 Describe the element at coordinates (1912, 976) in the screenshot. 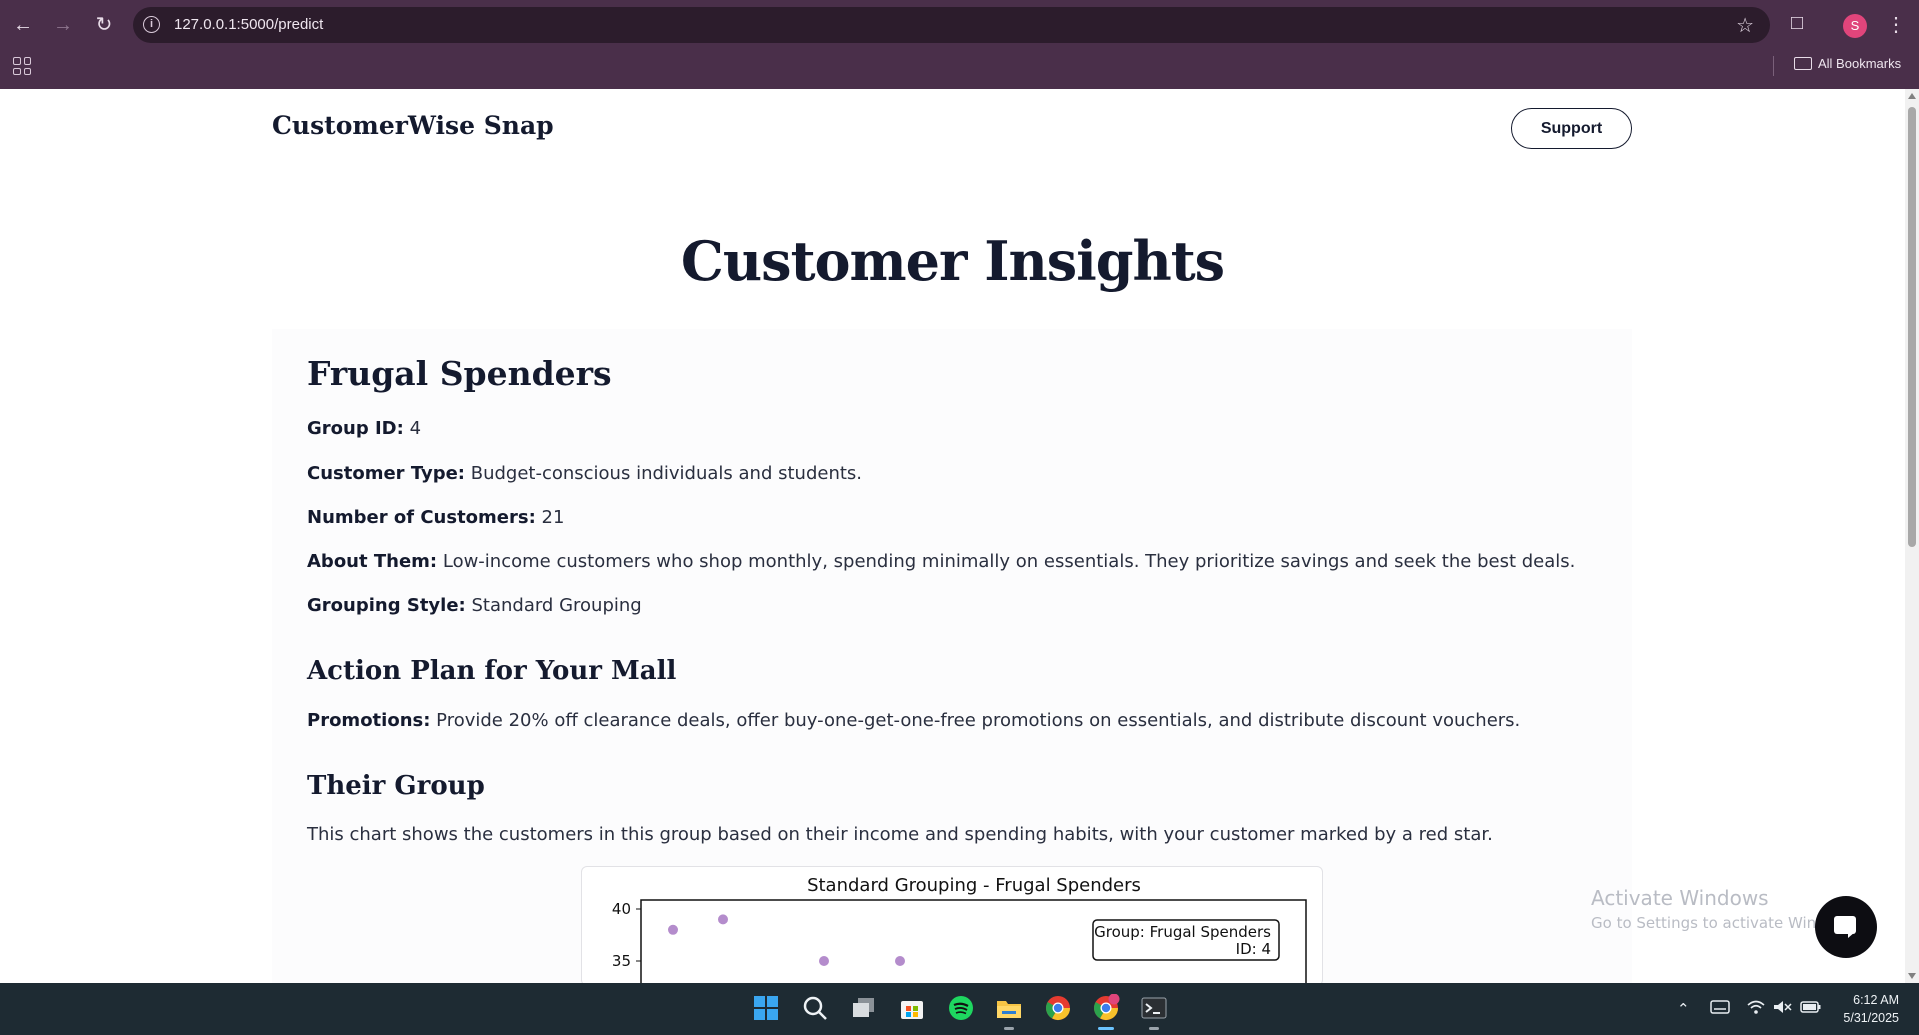

I see `scroll-down-arrow-icon` at that location.